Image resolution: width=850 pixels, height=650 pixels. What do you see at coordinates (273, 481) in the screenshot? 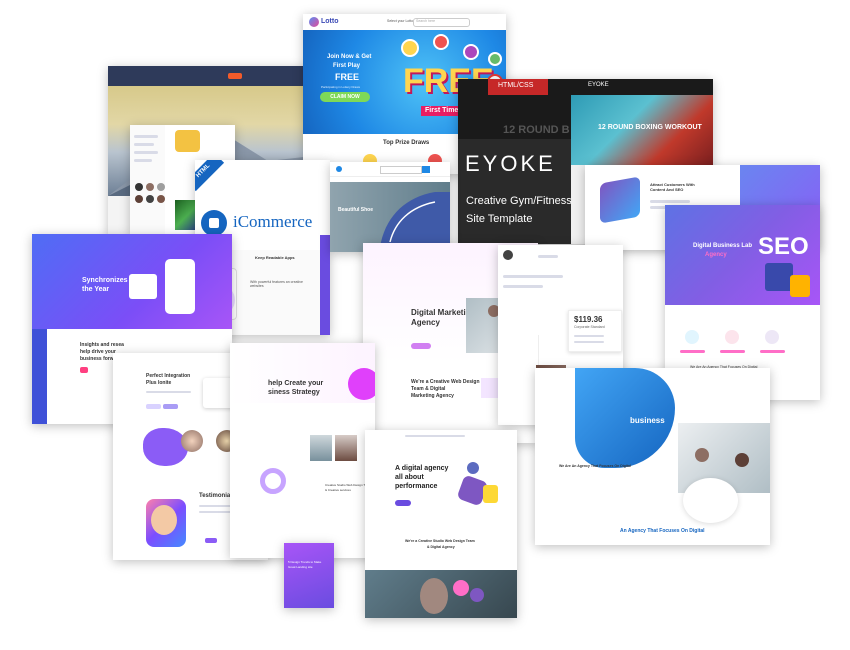
I see `strategy-ring` at bounding box center [273, 481].